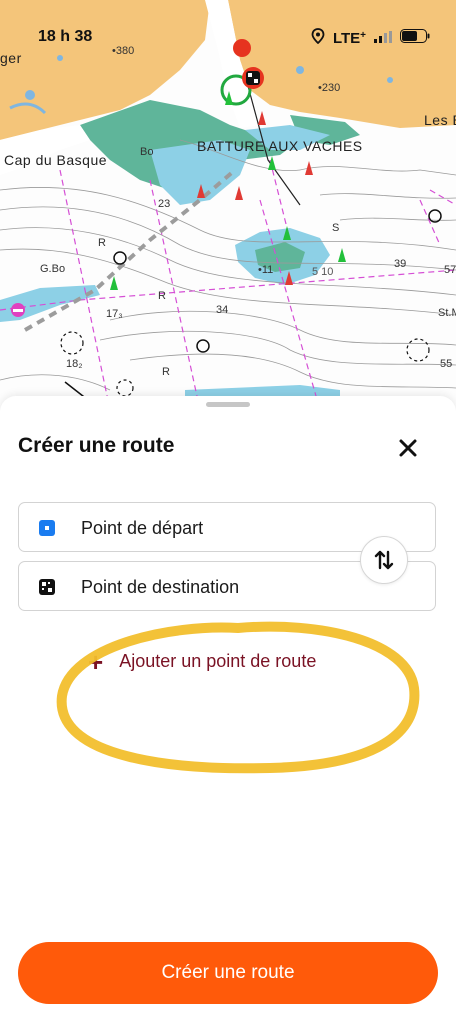 The height and width of the screenshot is (1024, 456). Describe the element at coordinates (228, 36) in the screenshot. I see `status-bar: 18 h 38 LTE+` at that location.